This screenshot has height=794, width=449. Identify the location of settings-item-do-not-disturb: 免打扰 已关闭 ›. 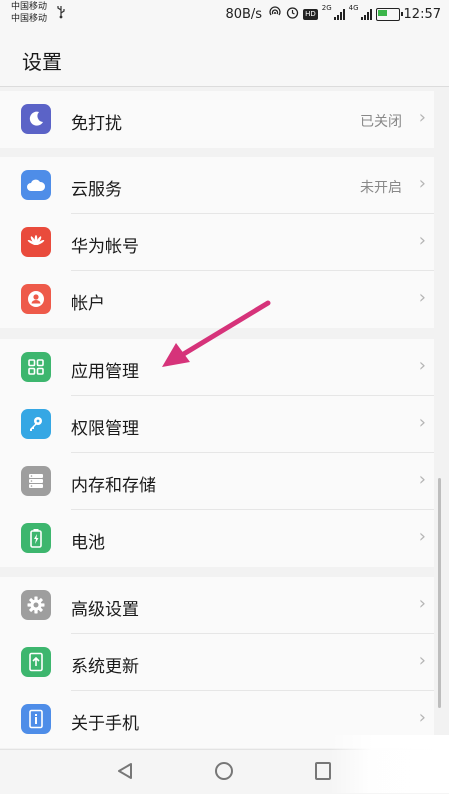
(217, 119).